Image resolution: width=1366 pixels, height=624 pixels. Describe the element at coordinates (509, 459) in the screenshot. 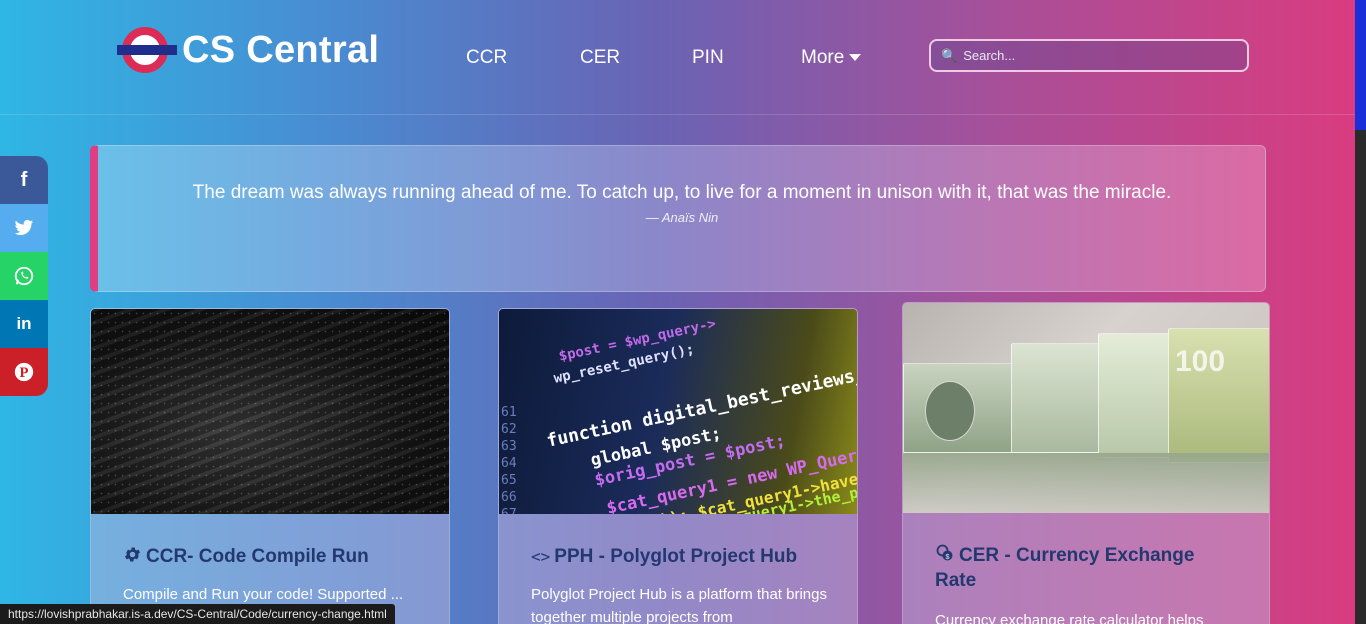

I see `line-numbers: 61626364656667` at that location.